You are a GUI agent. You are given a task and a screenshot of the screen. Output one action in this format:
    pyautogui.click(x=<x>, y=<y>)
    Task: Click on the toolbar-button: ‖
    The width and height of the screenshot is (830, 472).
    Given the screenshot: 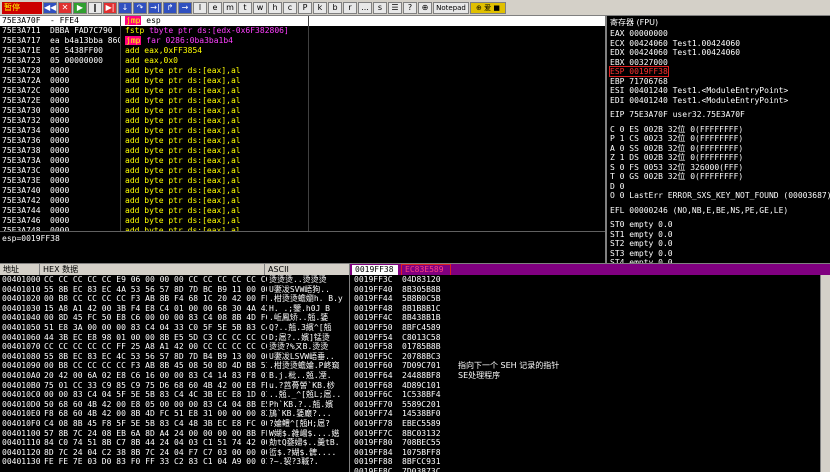 What is the action you would take?
    pyautogui.click(x=95, y=7)
    